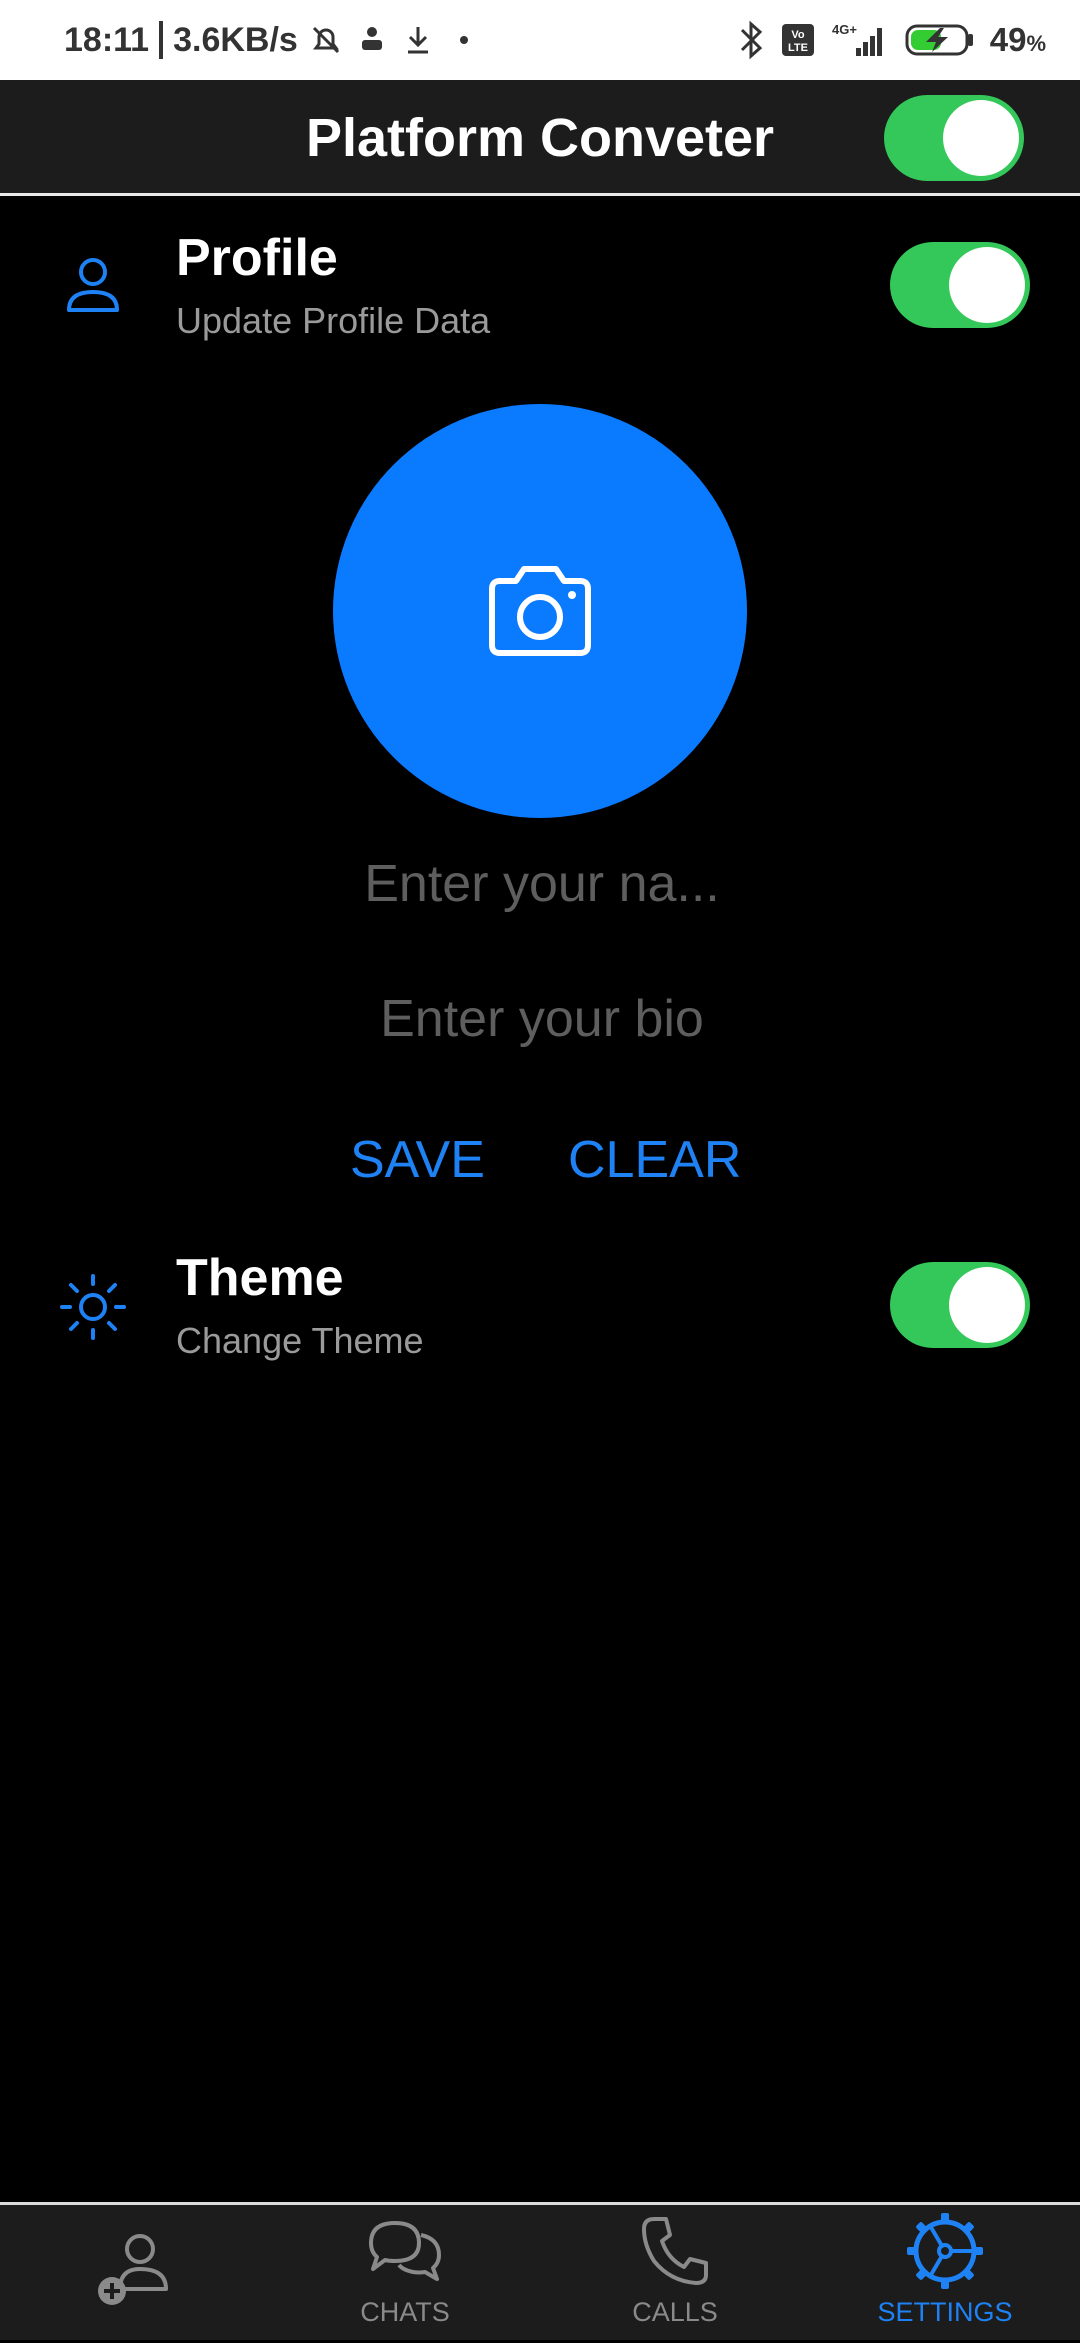 This screenshot has width=1080, height=2343. I want to click on profile-toggle, so click(960, 285).